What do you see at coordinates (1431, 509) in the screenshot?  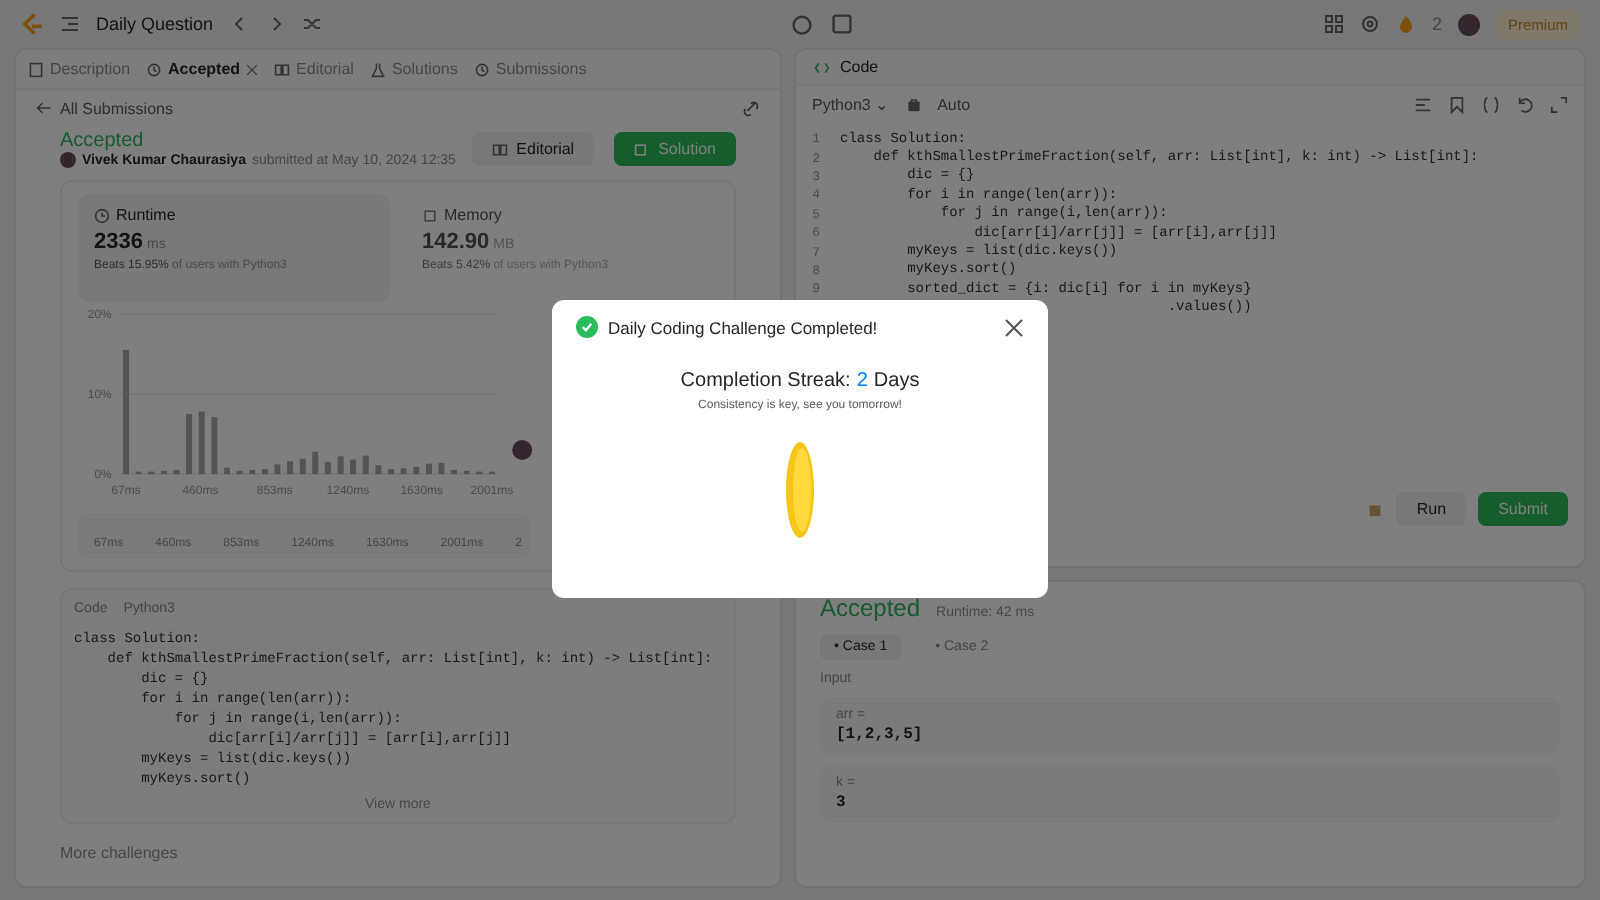 I see `run-button: Run` at bounding box center [1431, 509].